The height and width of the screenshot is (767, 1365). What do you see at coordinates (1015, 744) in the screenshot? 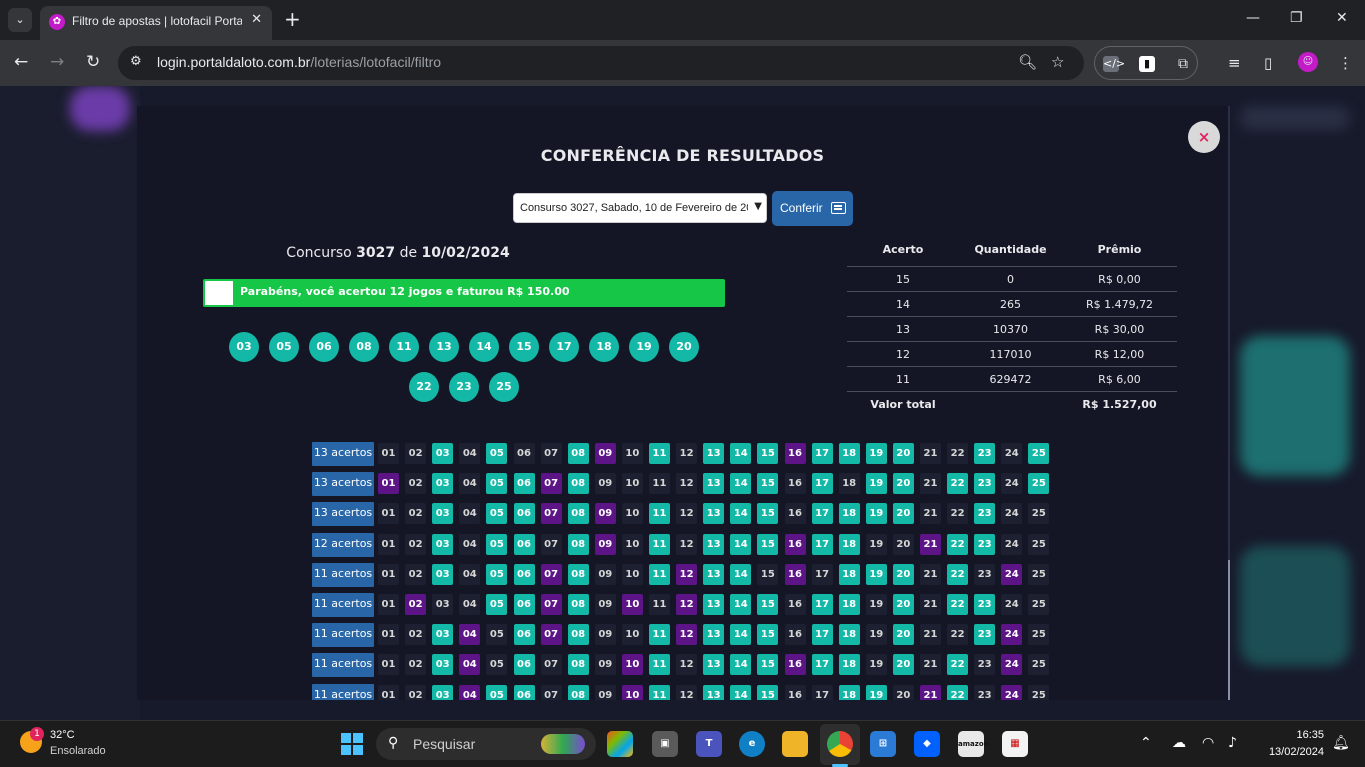
I see `calendar-app-icon: ▦` at bounding box center [1015, 744].